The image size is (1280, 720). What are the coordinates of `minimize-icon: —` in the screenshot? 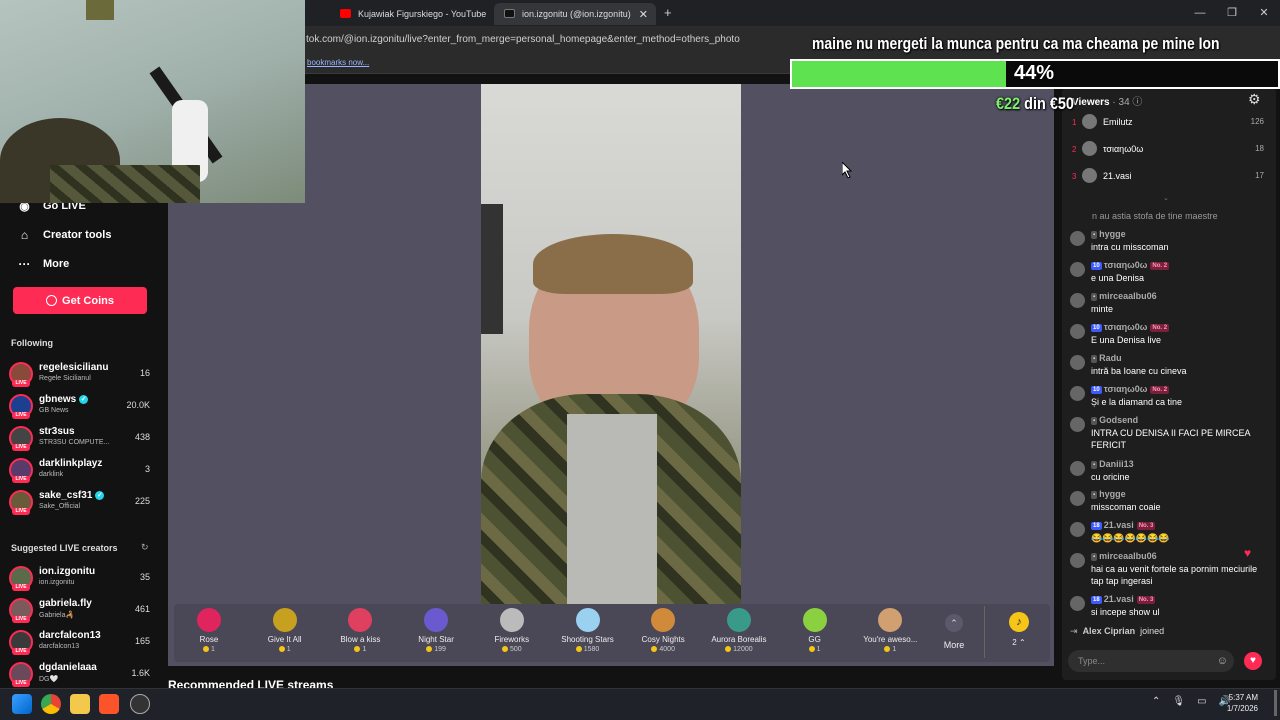 It's located at (1200, 13).